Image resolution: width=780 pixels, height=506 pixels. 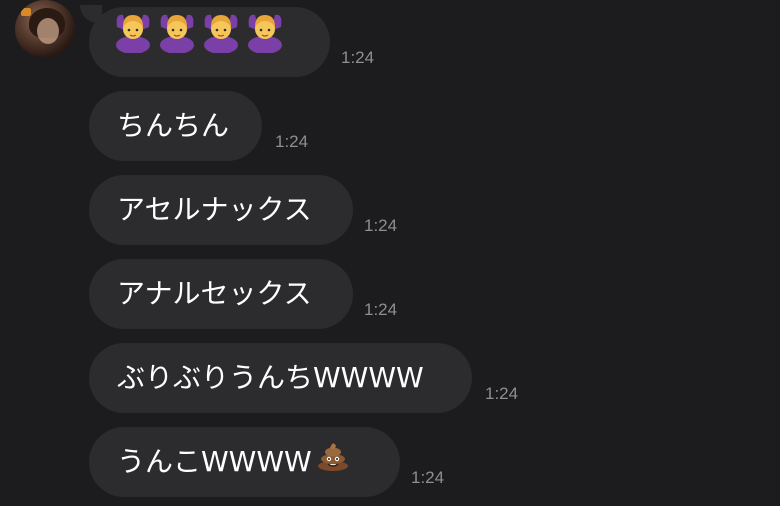 I want to click on message-text: アセルナックス, so click(x=214, y=209).